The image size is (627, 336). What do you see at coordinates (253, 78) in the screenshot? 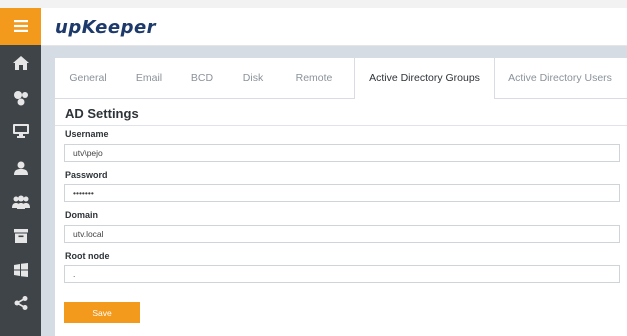
I see `tab-disk: Disk` at bounding box center [253, 78].